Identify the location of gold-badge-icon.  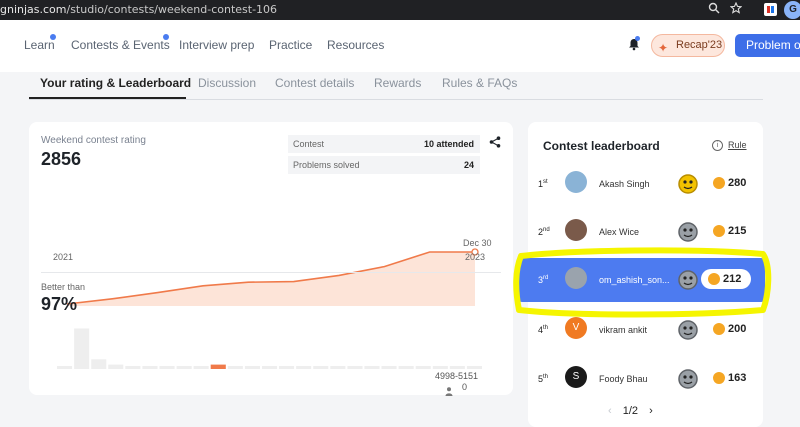
(688, 184).